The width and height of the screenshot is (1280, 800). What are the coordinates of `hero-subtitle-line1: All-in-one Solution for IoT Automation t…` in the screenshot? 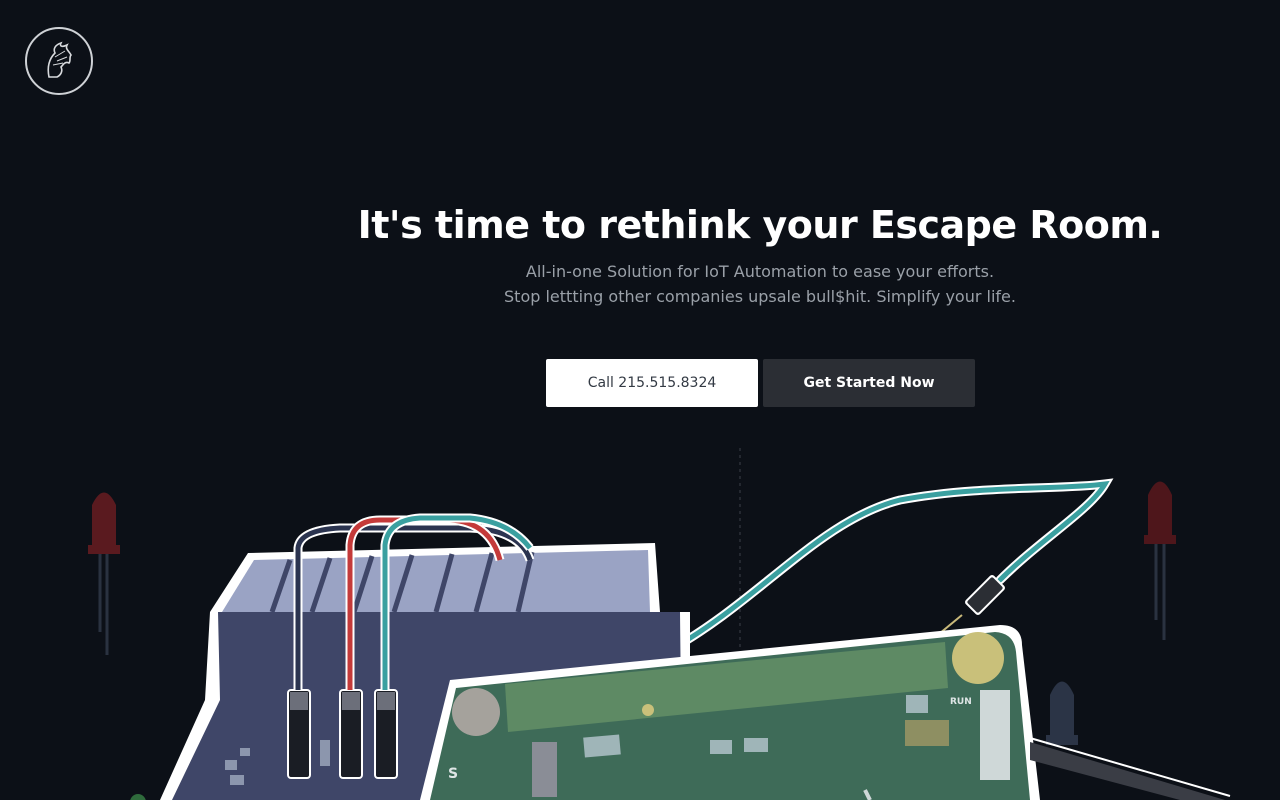 It's located at (760, 271).